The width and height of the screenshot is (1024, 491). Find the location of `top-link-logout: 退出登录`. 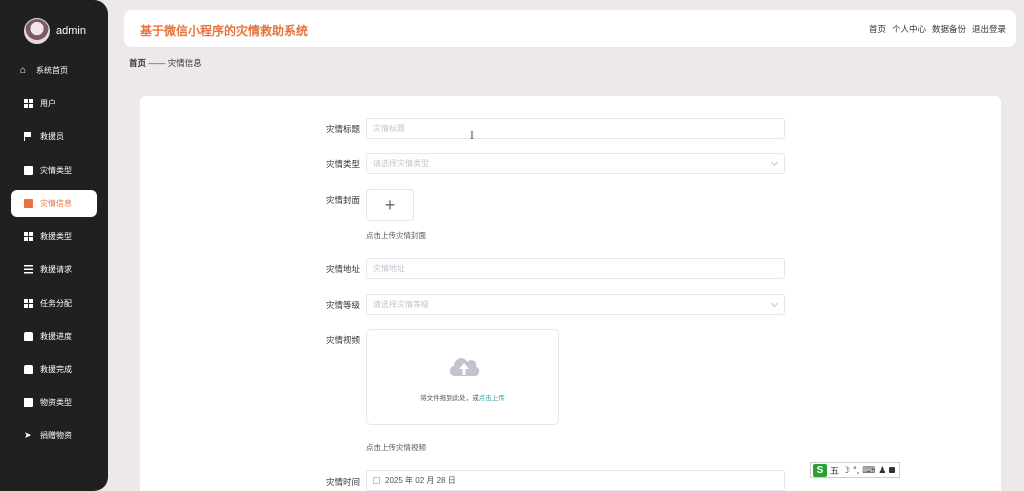

top-link-logout: 退出登录 is located at coordinates (989, 29).